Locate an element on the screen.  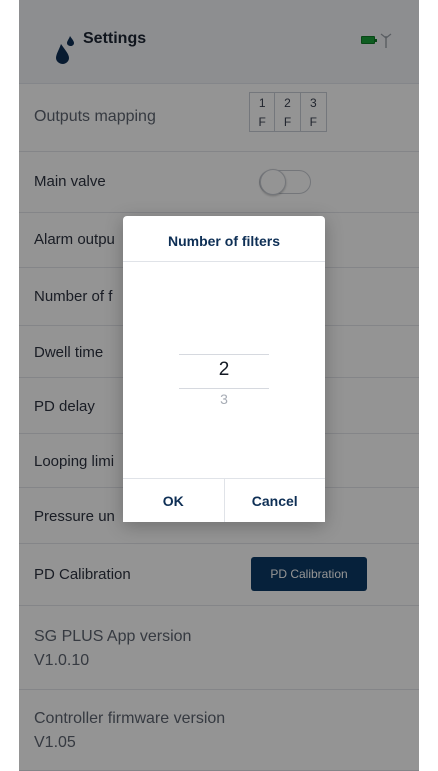
picker-next-value: 3 is located at coordinates (224, 399).